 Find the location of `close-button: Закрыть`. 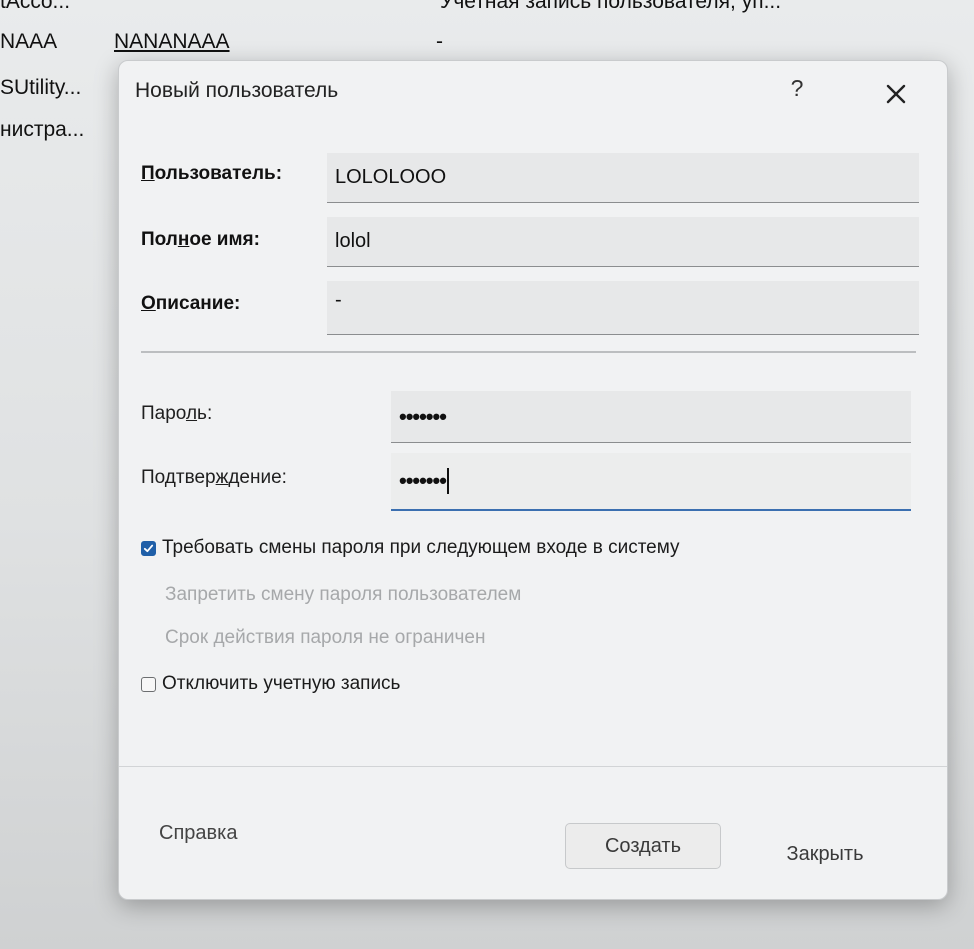

close-button: Закрыть is located at coordinates (825, 854).